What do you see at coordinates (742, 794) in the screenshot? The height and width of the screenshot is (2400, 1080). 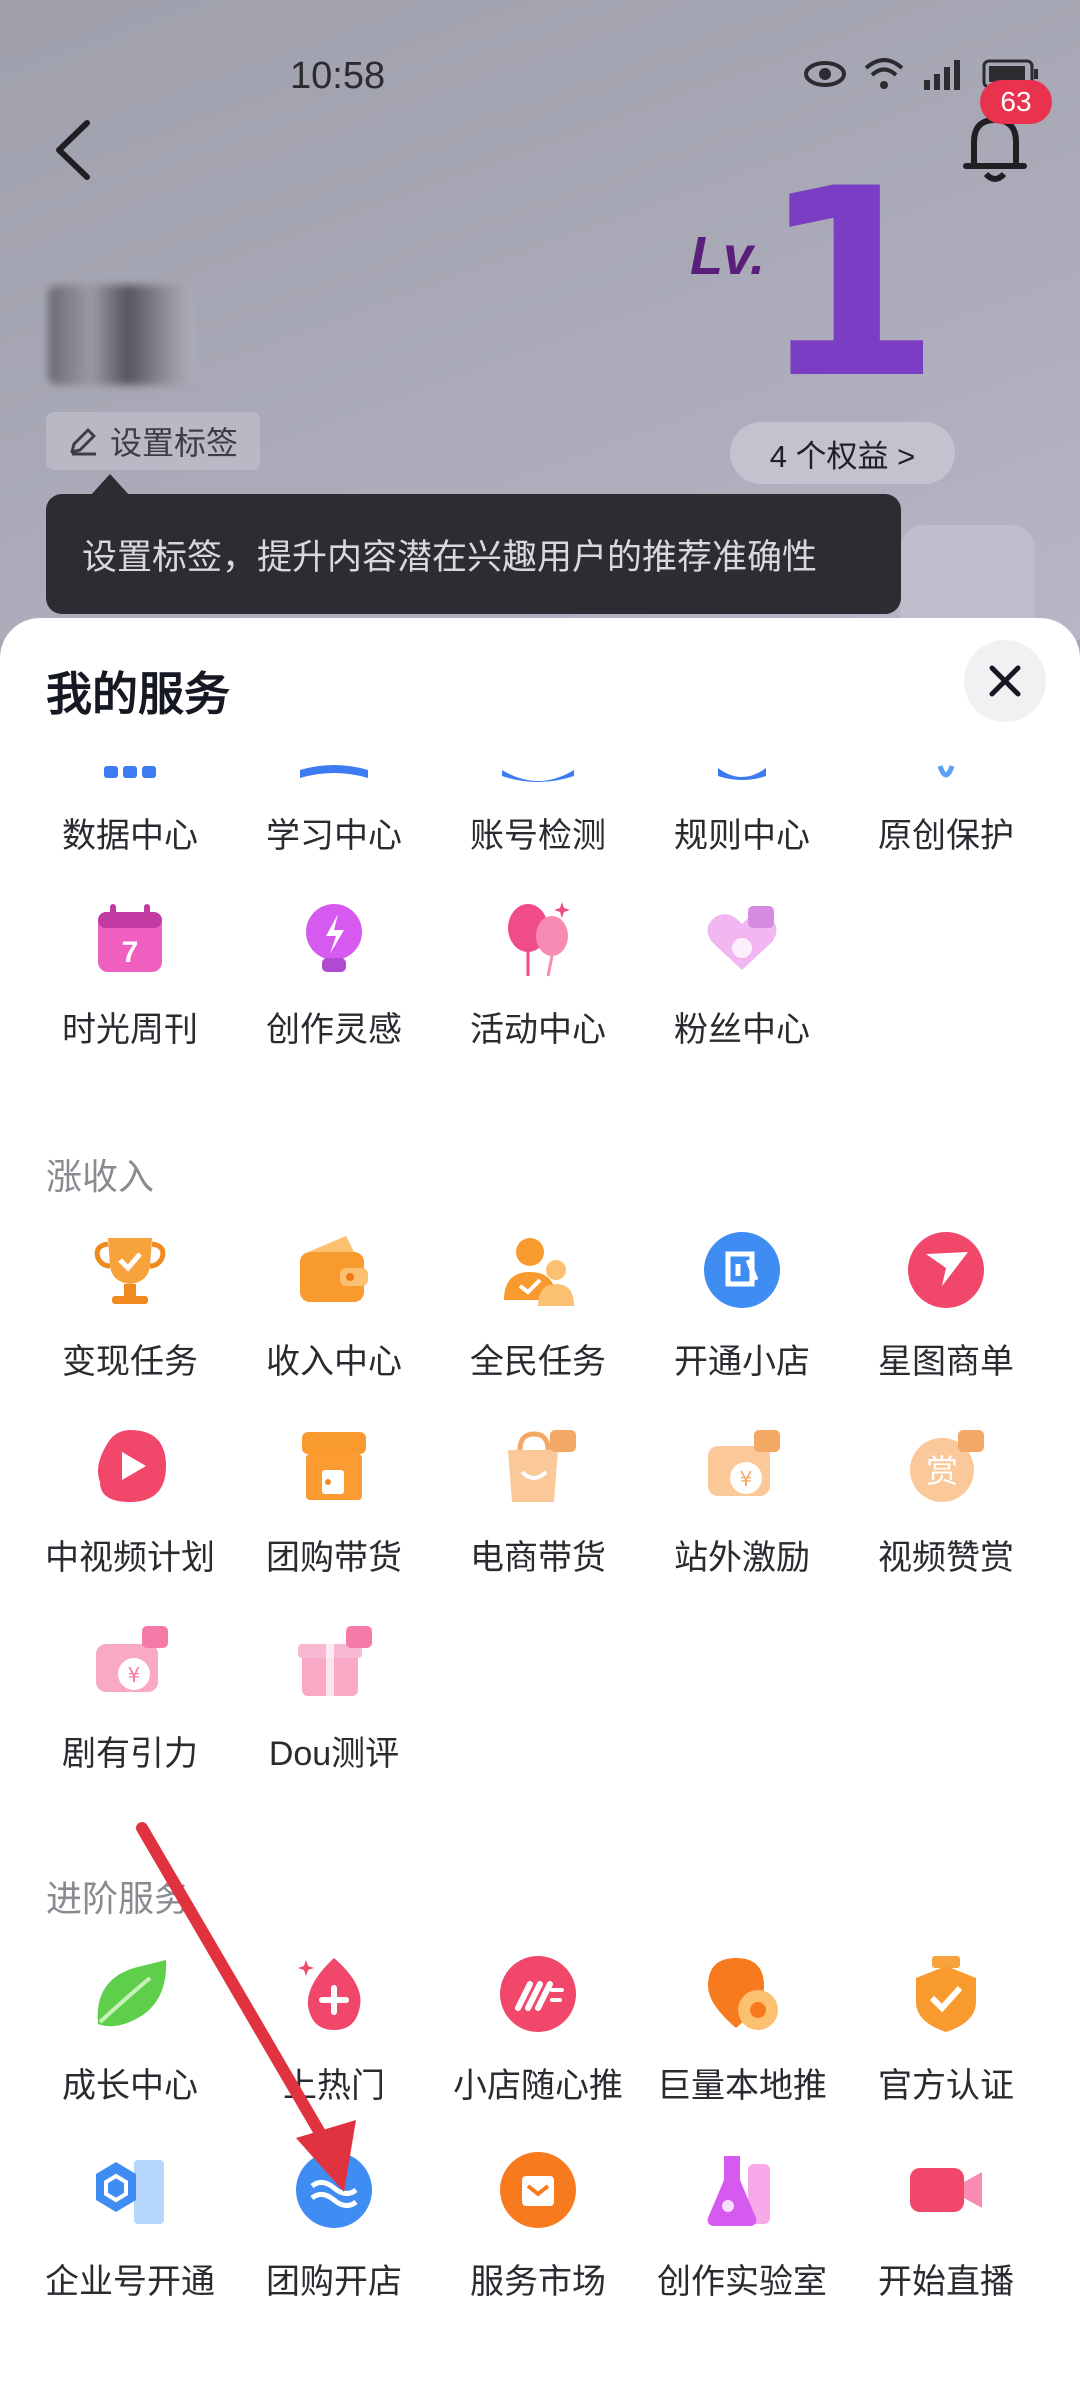 I see `service-rules-center: 规则中心` at bounding box center [742, 794].